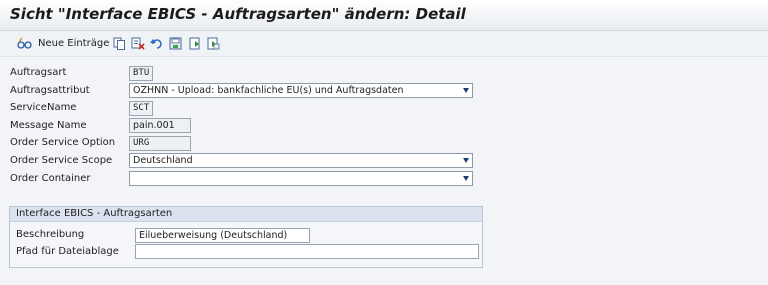 The image size is (768, 285). I want to click on delete-icon, so click(138, 43).